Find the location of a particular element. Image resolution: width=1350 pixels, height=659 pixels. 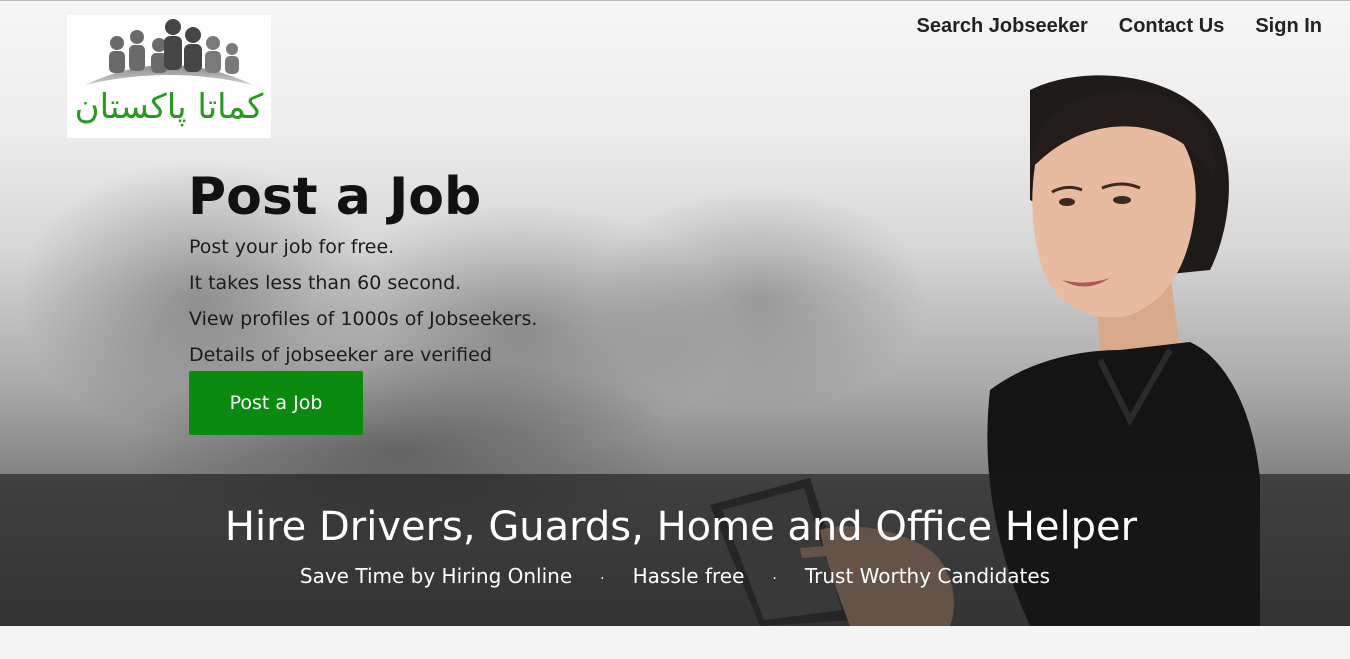

nav-search-jobseeker: Search Jobseeker is located at coordinates (1002, 26).